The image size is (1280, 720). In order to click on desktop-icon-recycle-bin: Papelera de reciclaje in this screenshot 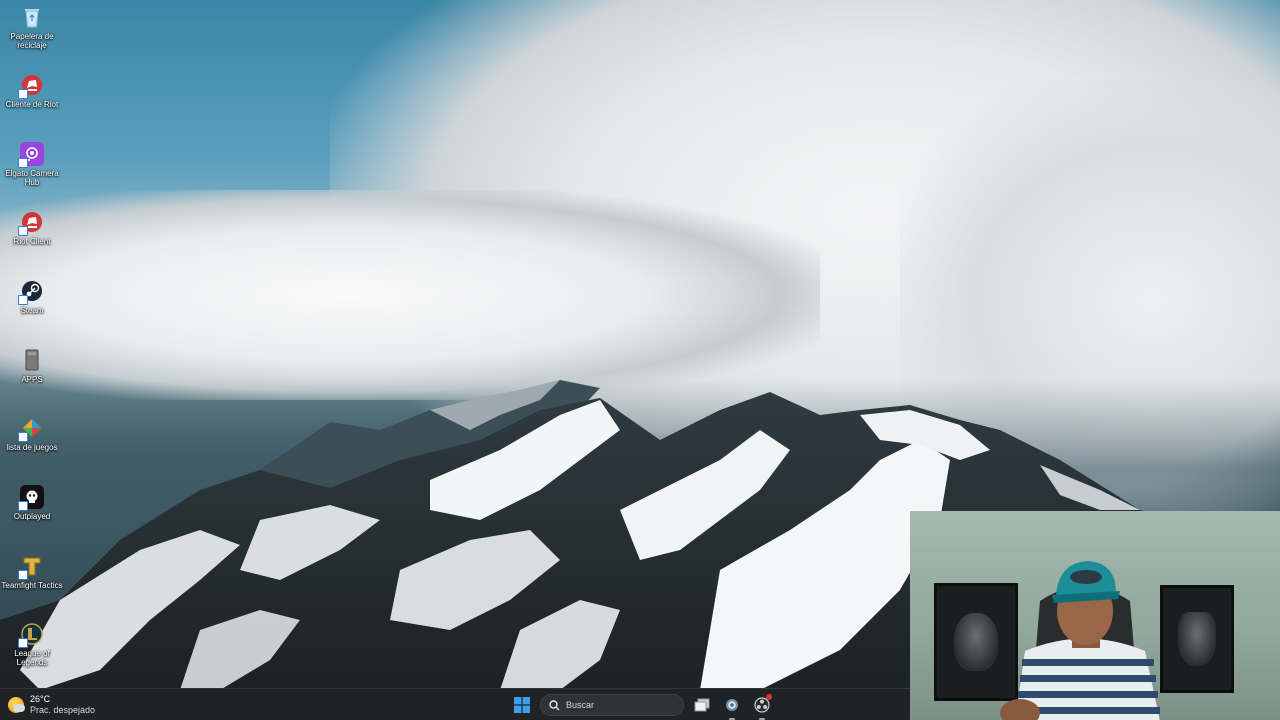, I will do `click(32, 27)`.